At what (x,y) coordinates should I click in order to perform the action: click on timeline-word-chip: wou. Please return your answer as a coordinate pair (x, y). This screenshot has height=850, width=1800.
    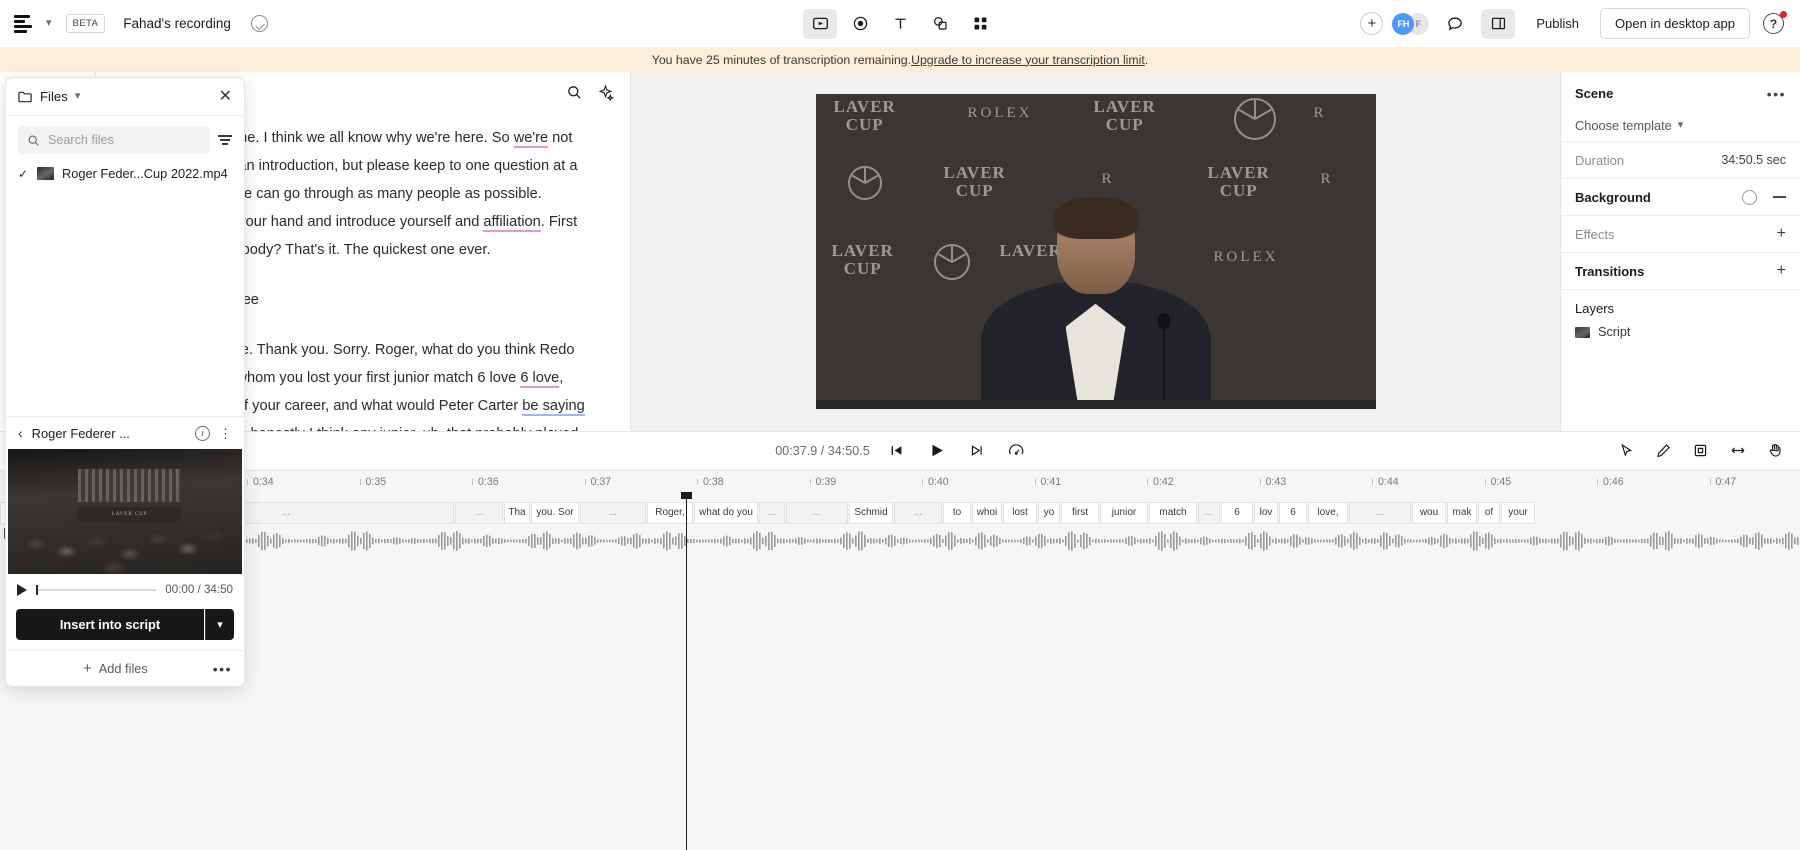
    Looking at the image, I should click on (1429, 512).